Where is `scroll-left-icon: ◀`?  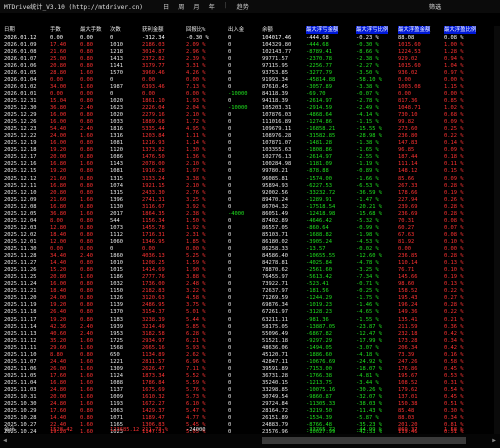
scroll-left-icon: ◀ is located at coordinates (5, 440).